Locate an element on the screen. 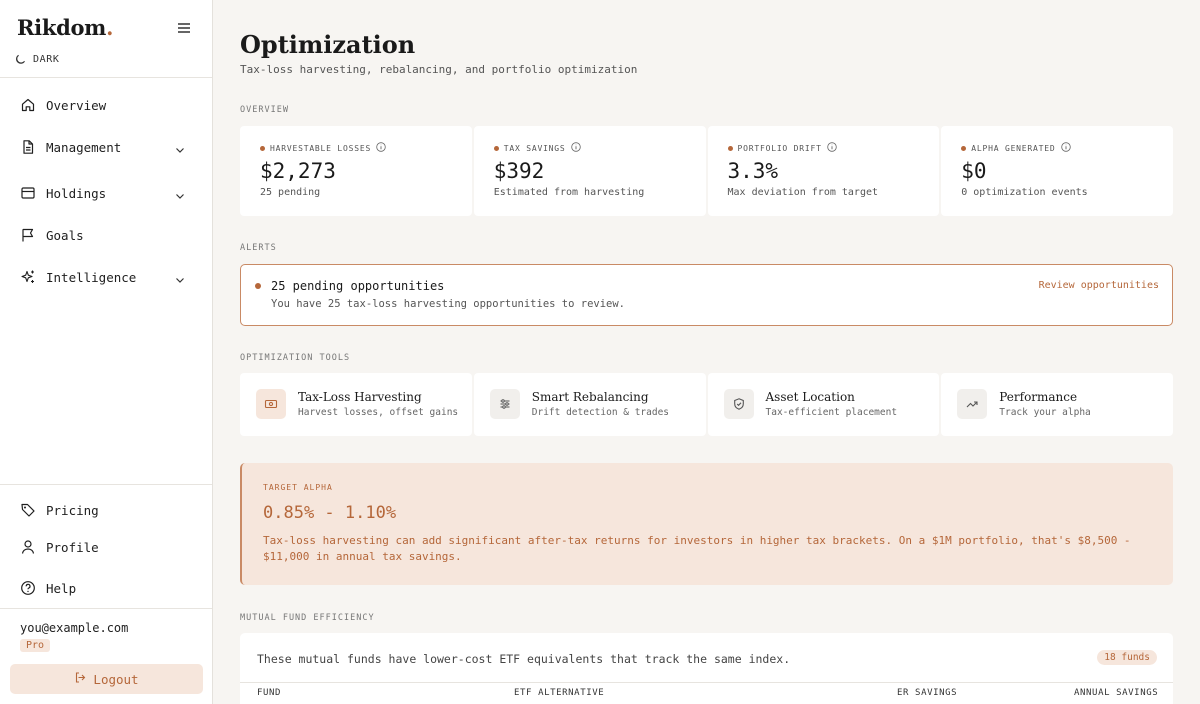 This screenshot has height=704, width=1200. nav-label: Profile is located at coordinates (72, 547).